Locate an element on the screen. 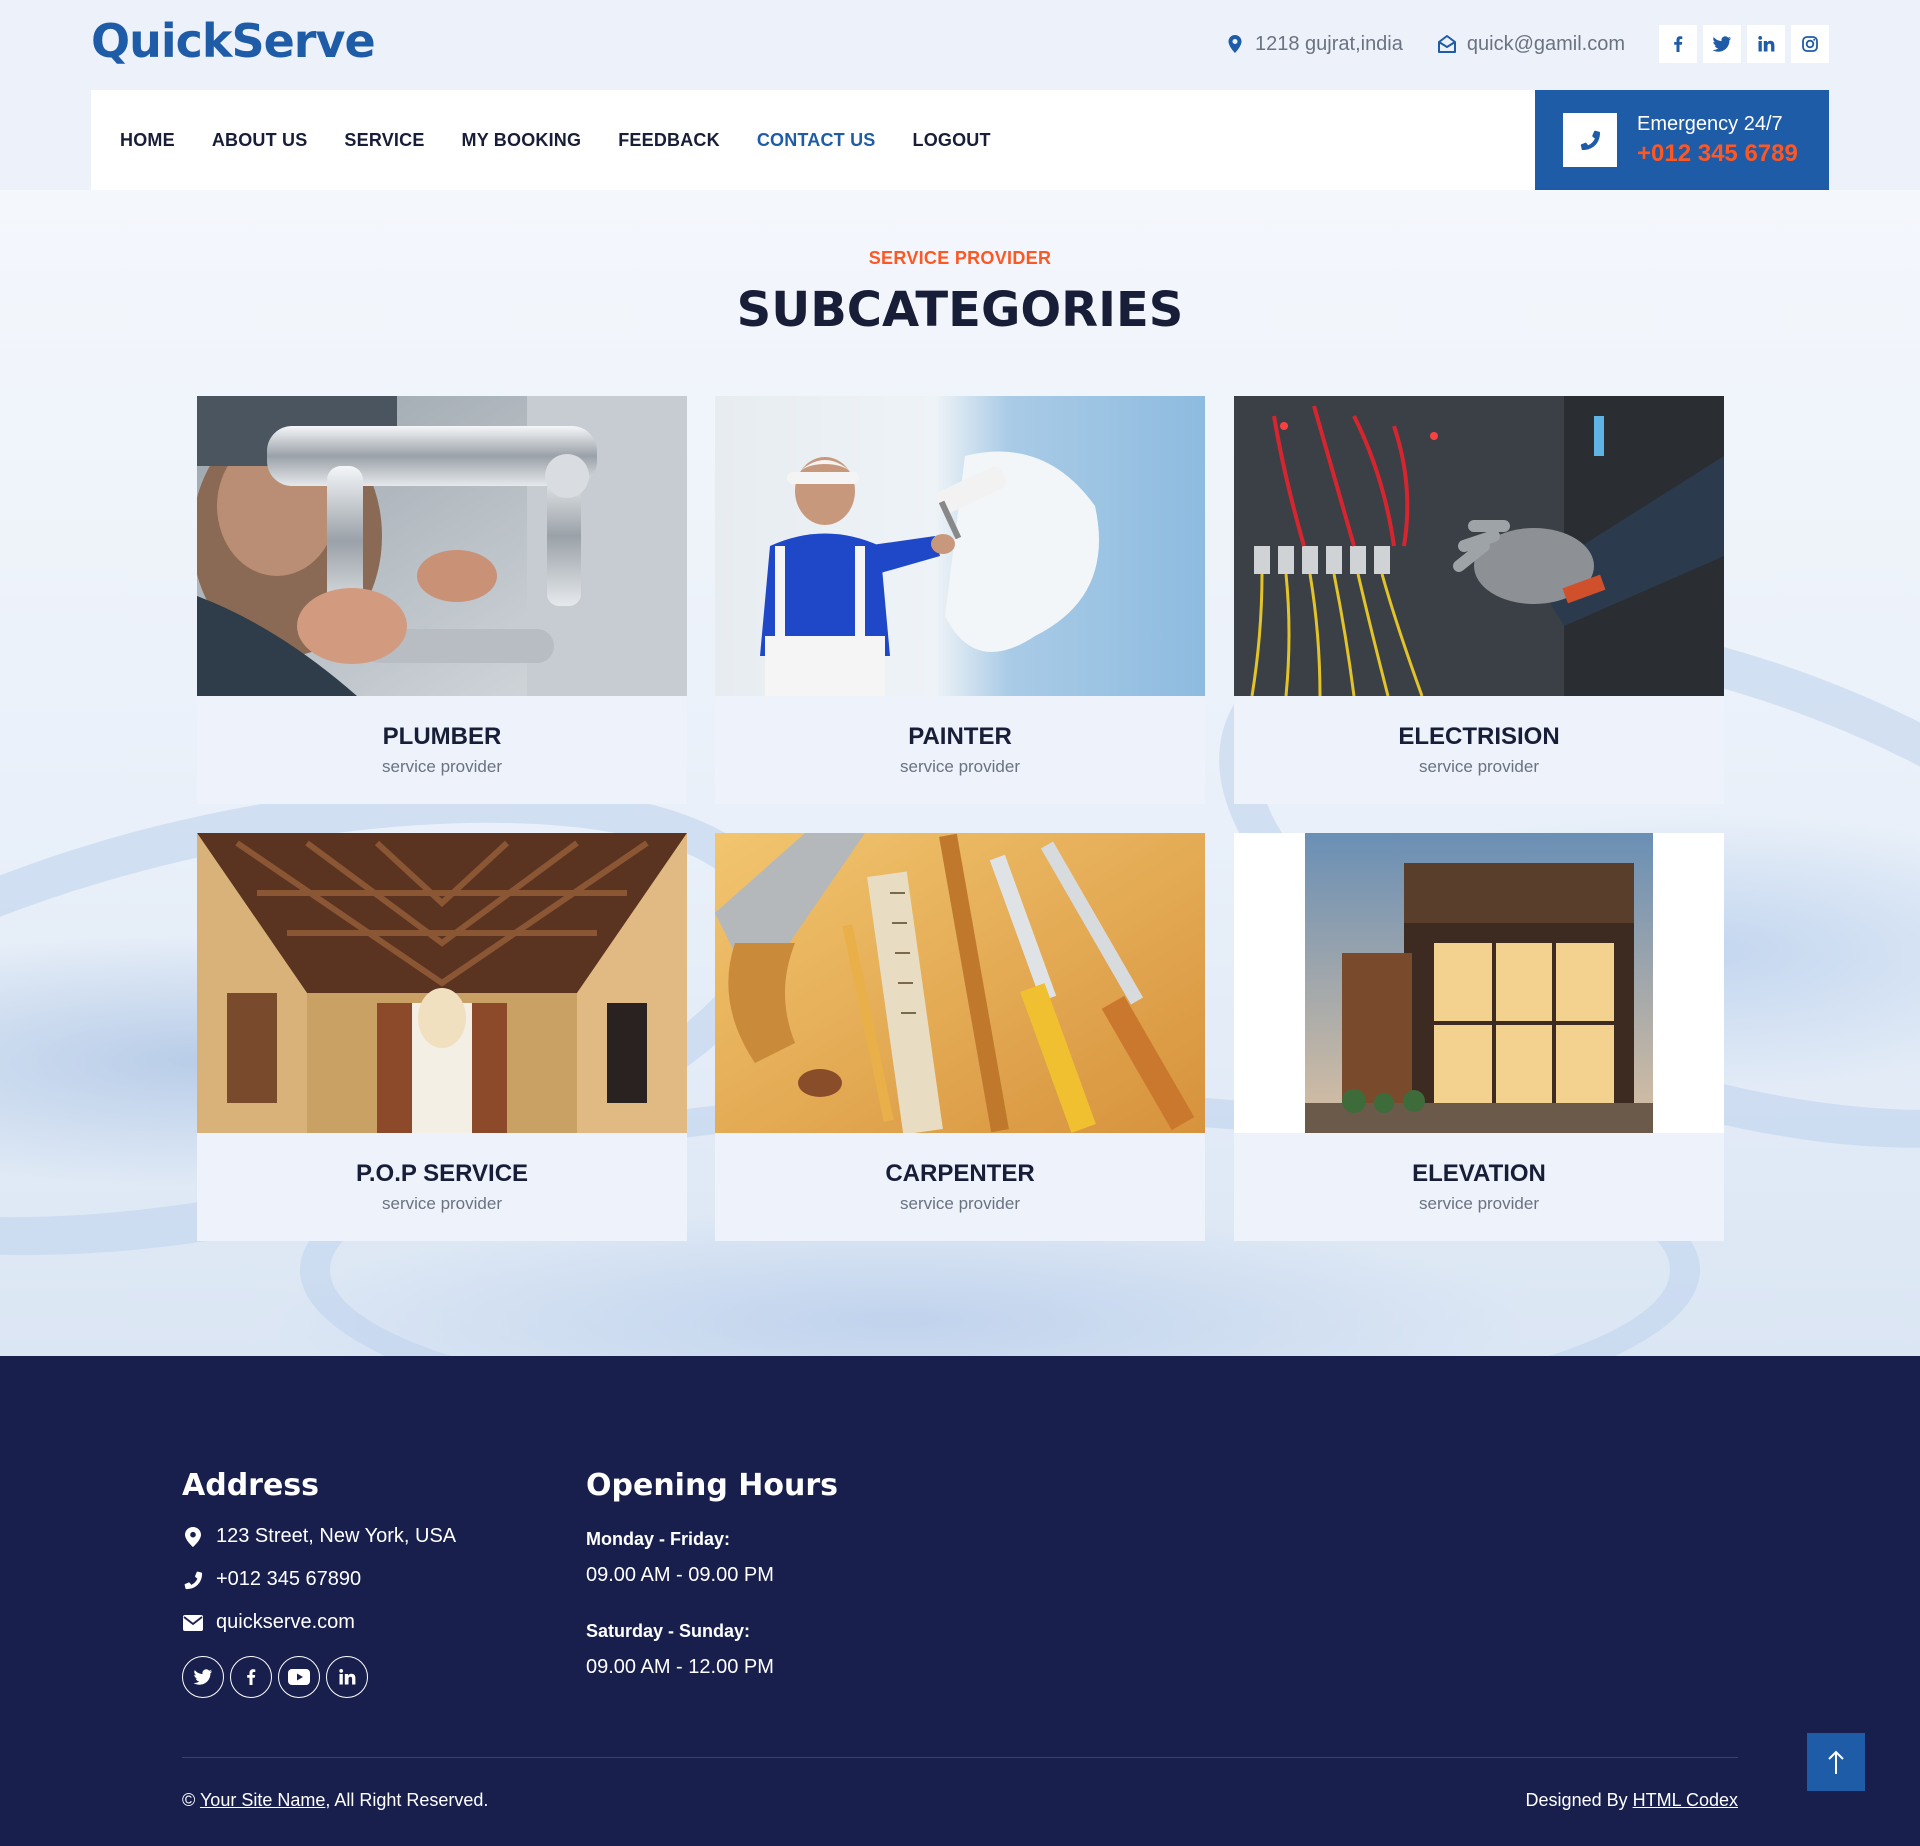 This screenshot has height=1846, width=1920. address-street: 123 Street, New York, USA is located at coordinates (336, 1536).